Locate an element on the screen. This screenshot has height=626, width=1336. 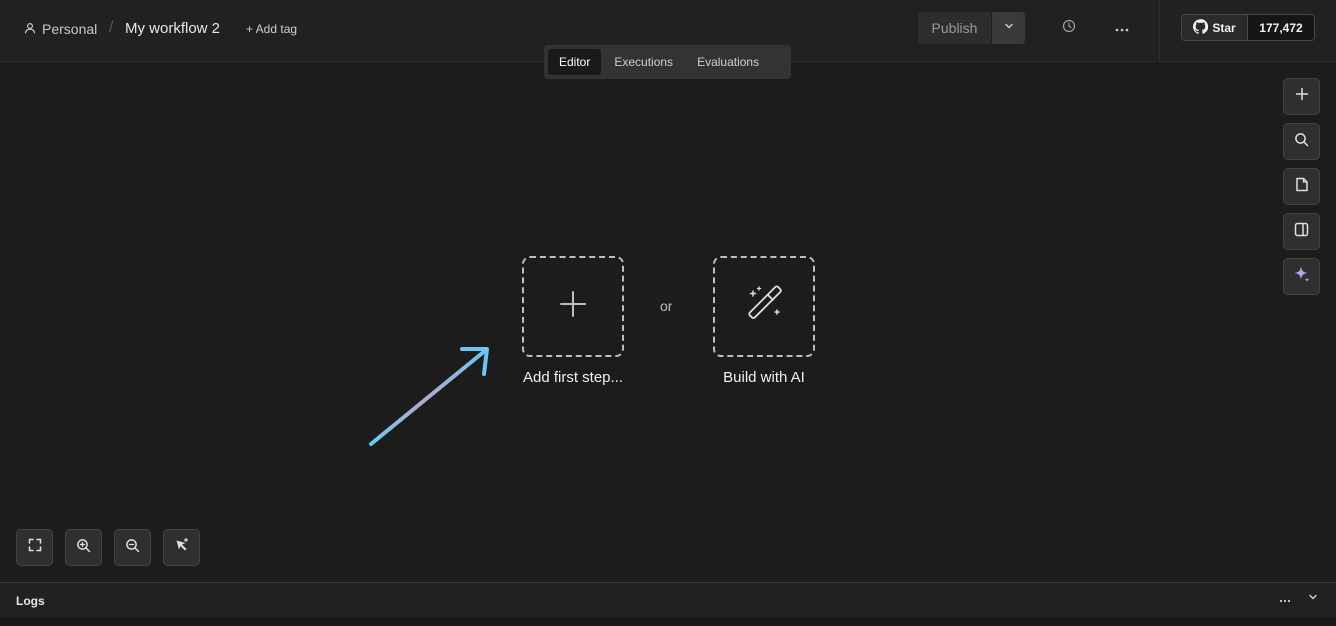
add-tag-button: + Add tag is located at coordinates (271, 29).